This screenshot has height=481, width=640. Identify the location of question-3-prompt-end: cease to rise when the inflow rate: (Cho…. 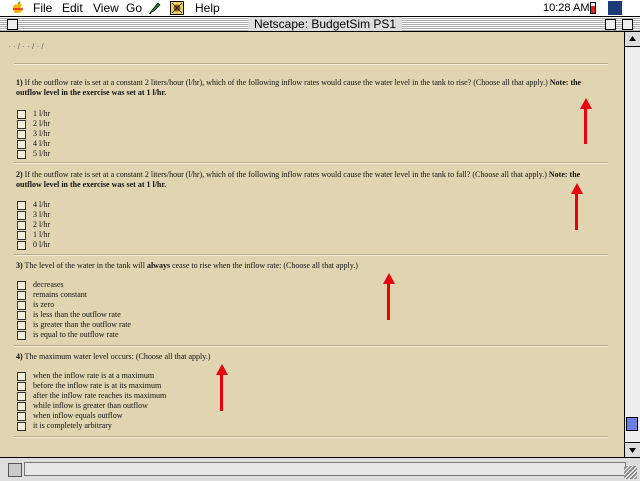
(264, 265).